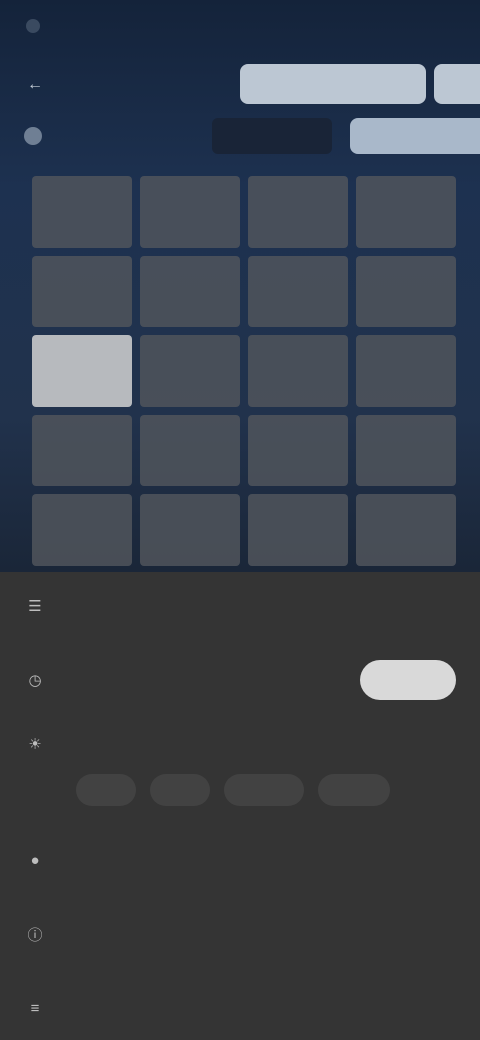 This screenshot has height=1040, width=480. Describe the element at coordinates (240, 860) in the screenshot. I see `panel-row-4: ●` at that location.